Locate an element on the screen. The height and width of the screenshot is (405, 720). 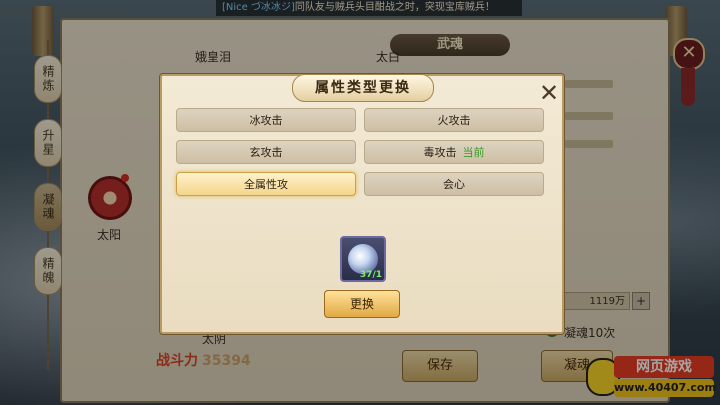
option-label: 会心 is located at coordinates (454, 184).